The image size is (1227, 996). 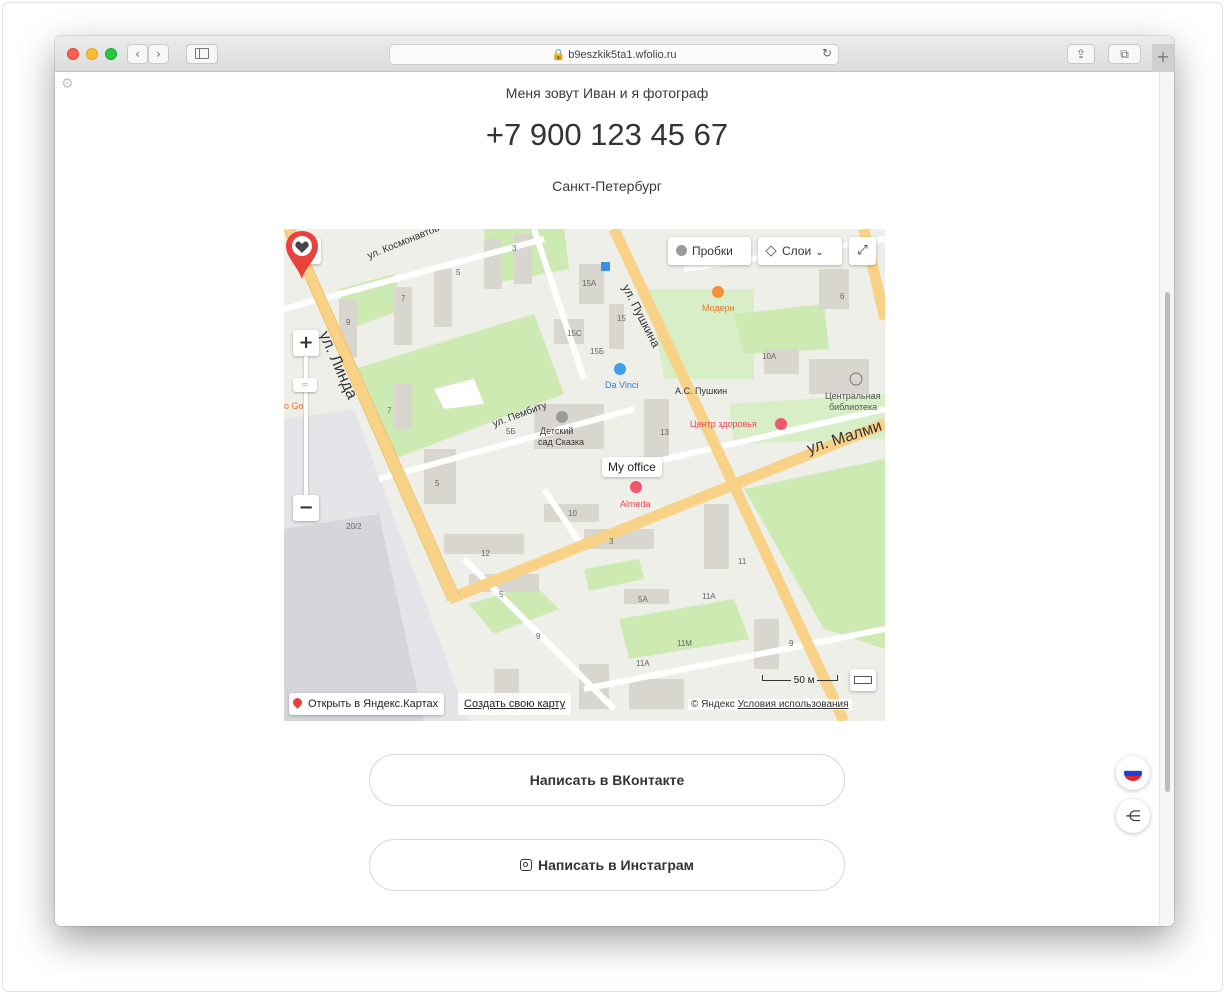 I want to click on share-icon: ⇪, so click(x=1081, y=54).